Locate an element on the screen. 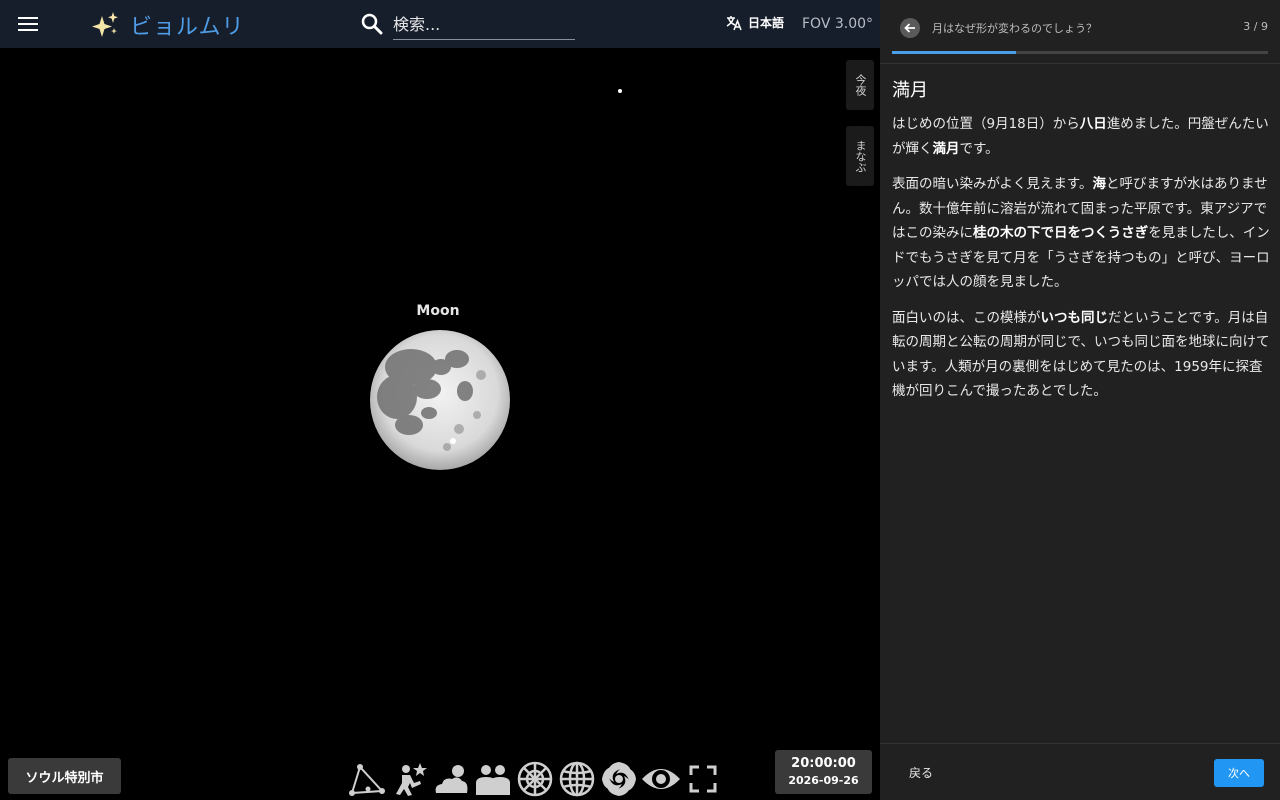 The height and width of the screenshot is (800, 1280). back-button: 戻る is located at coordinates (921, 772).